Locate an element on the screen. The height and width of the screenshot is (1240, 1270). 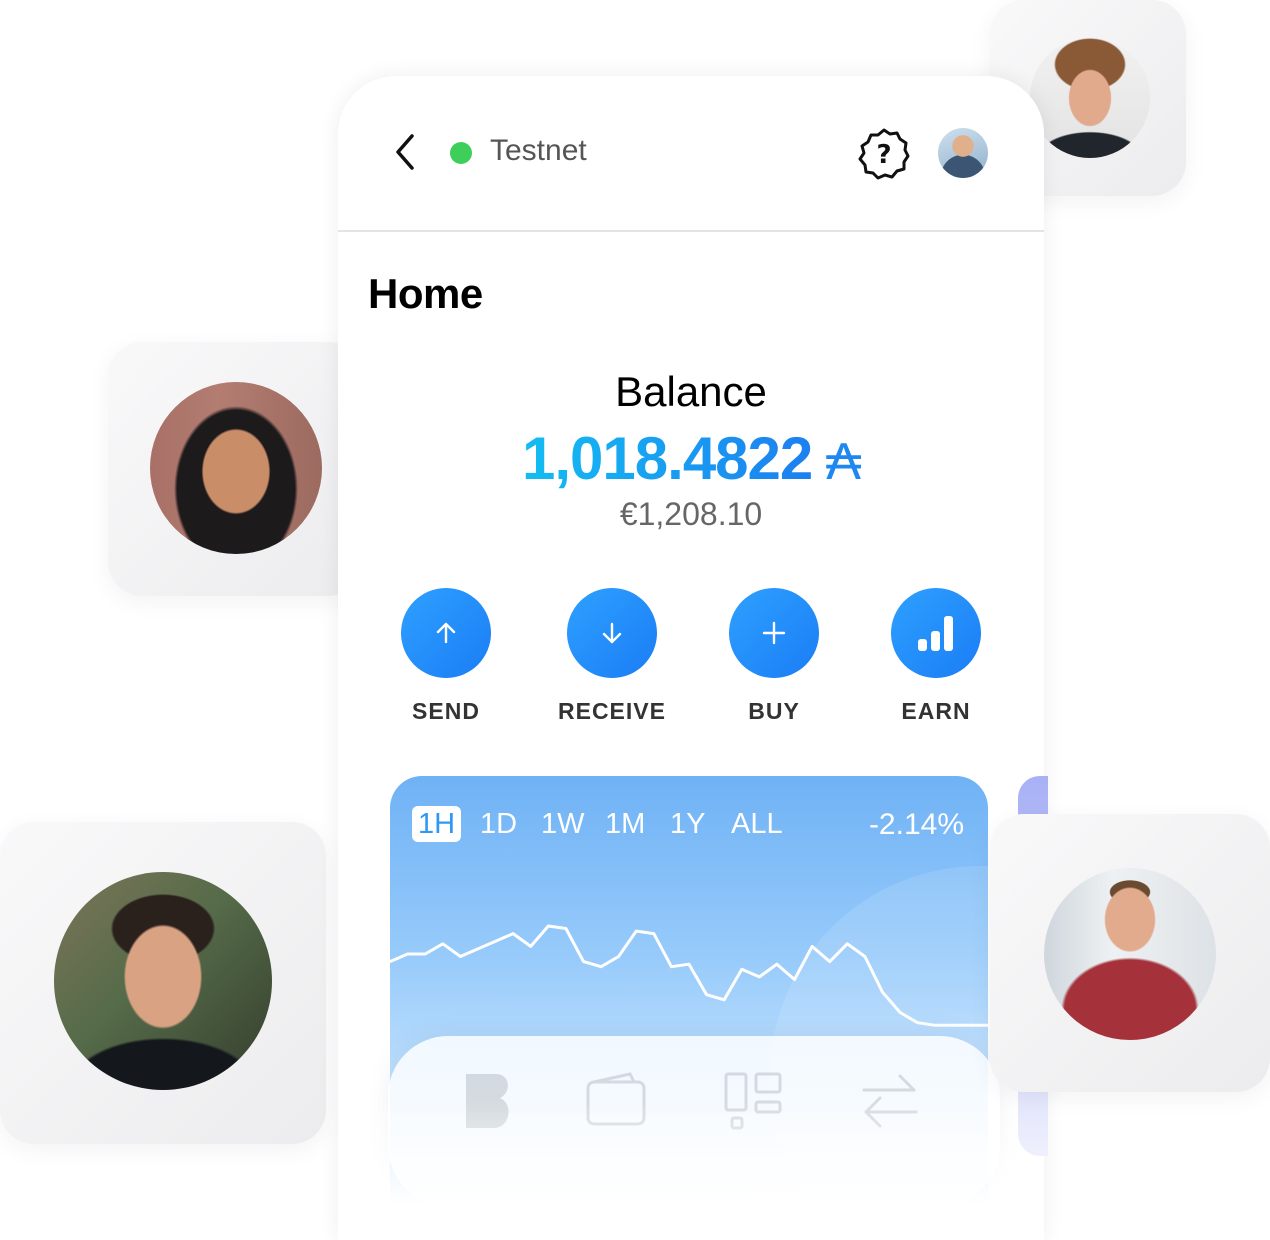
price-line is located at coordinates (689, 975).